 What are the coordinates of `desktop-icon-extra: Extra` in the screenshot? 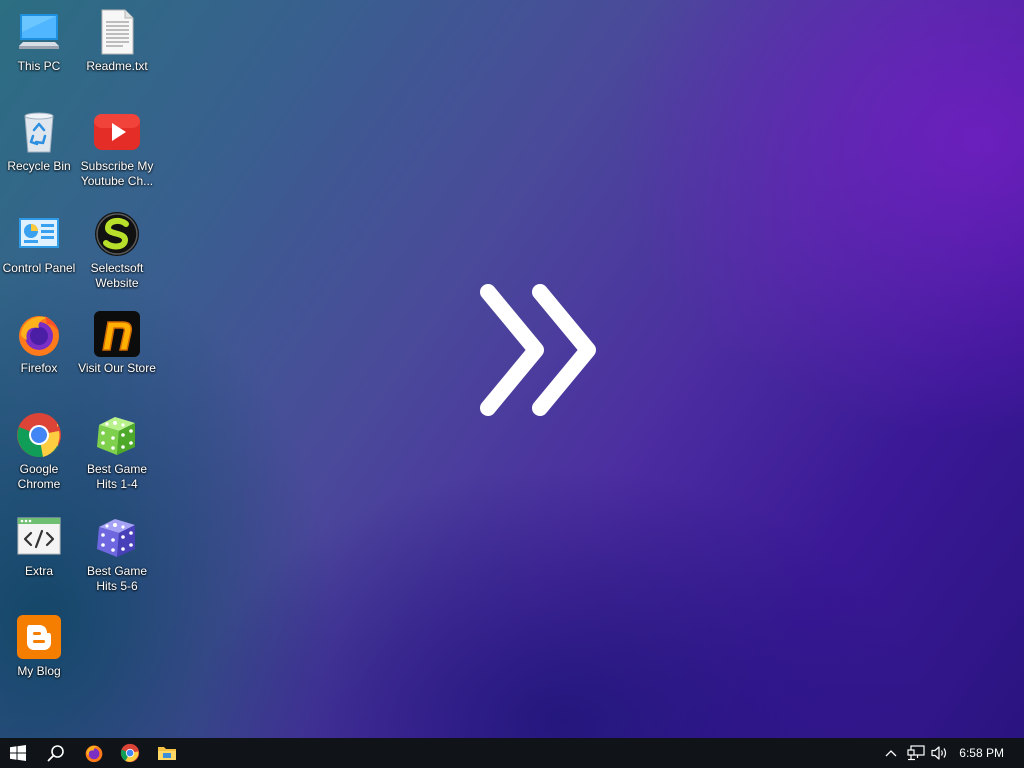 It's located at (39, 546).